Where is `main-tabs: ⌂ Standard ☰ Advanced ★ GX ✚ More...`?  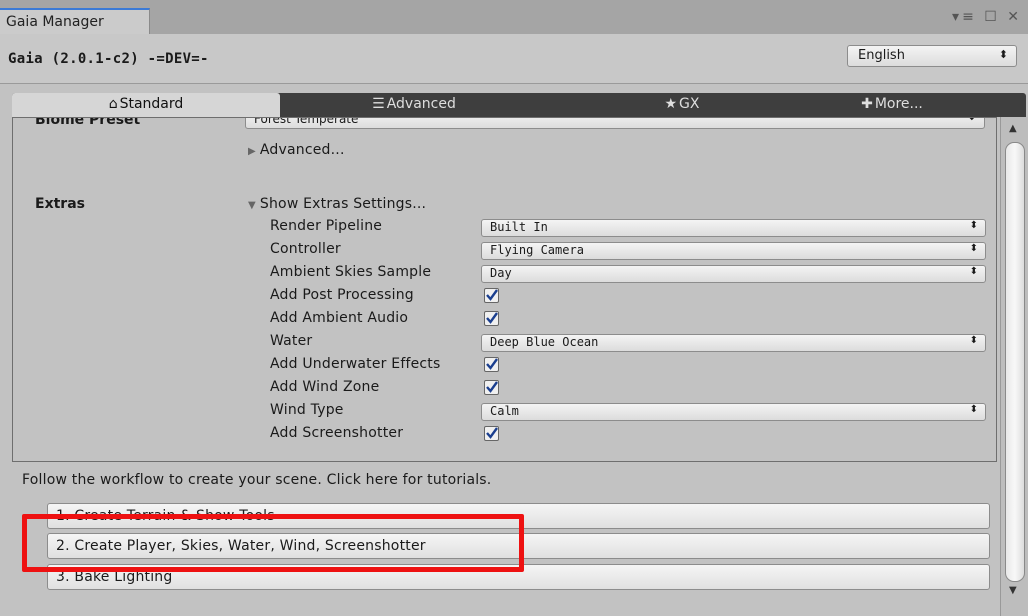 main-tabs: ⌂ Standard ☰ Advanced ★ GX ✚ More... is located at coordinates (519, 105).